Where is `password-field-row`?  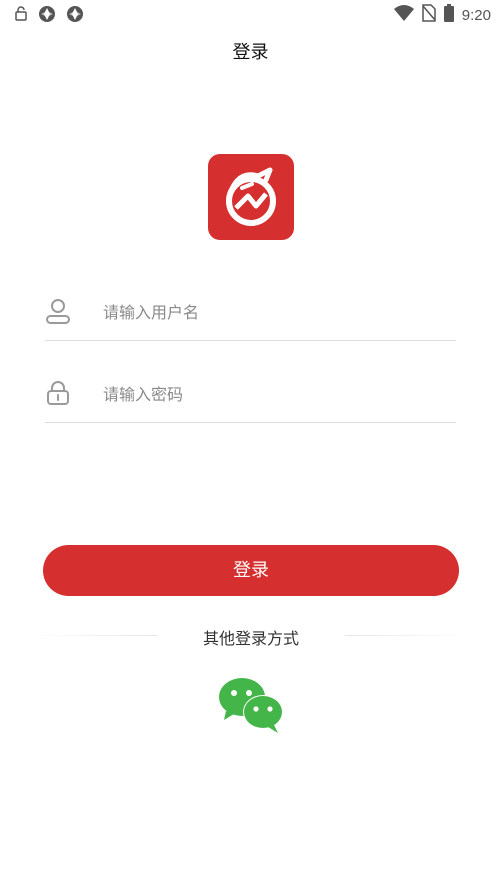 password-field-row is located at coordinates (250, 393).